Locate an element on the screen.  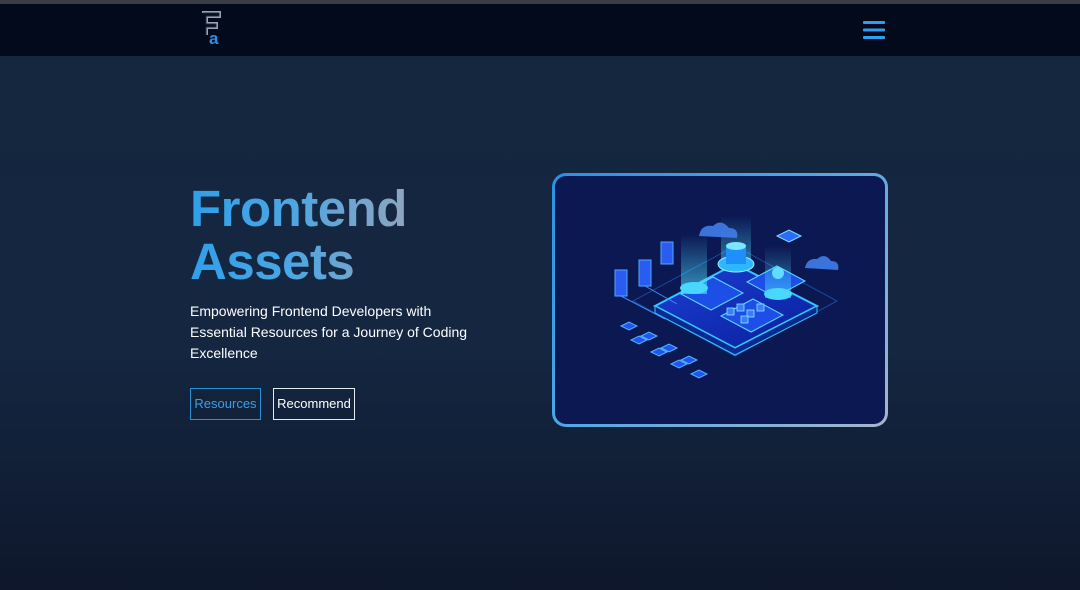
isometric-data-center-illustration is located at coordinates (726, 297).